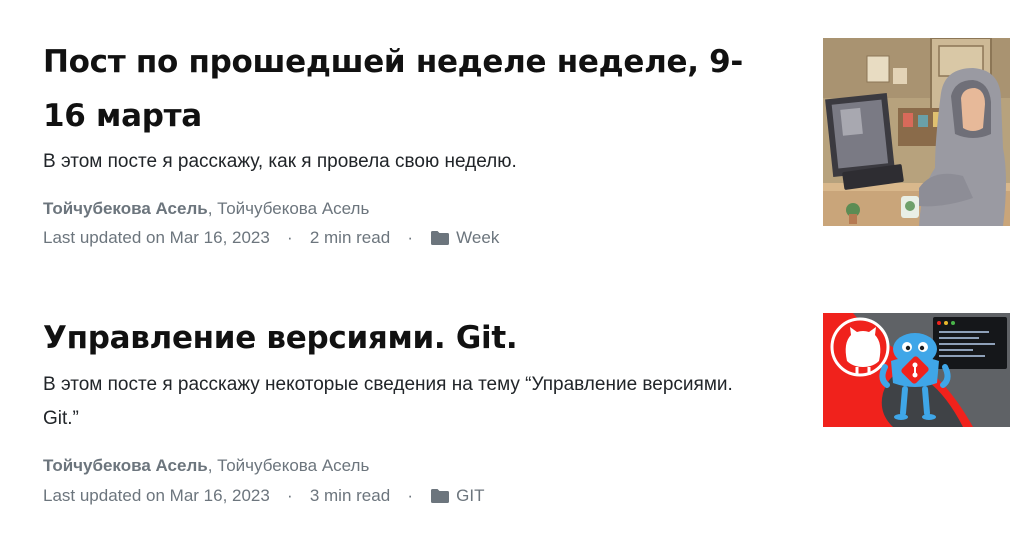 The width and height of the screenshot is (1024, 547). I want to click on read-time: 2 min read, so click(350, 237).